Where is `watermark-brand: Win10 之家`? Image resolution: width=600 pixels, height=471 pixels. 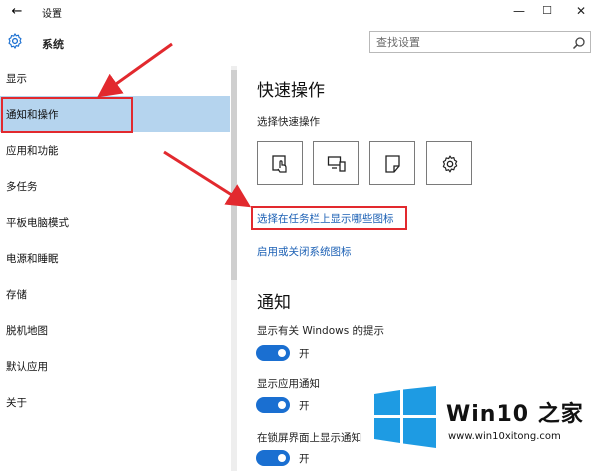
watermark-brand: Win10 之家 is located at coordinates (515, 414).